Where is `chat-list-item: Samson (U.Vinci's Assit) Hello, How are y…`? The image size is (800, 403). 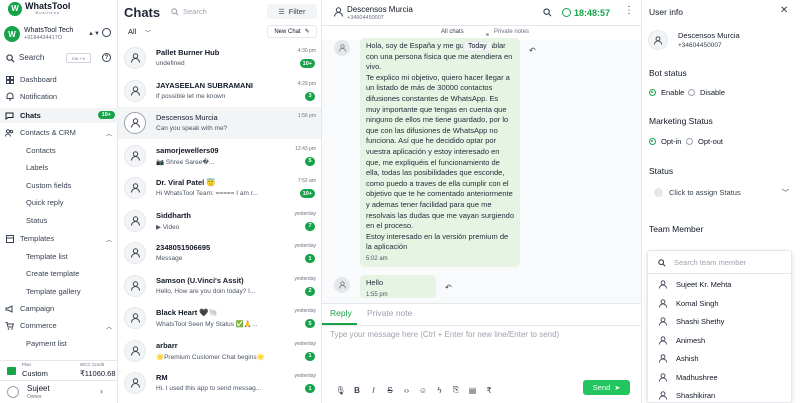 chat-list-item: Samson (U.Vinci's Assit) Hello, How are y… is located at coordinates (219, 286).